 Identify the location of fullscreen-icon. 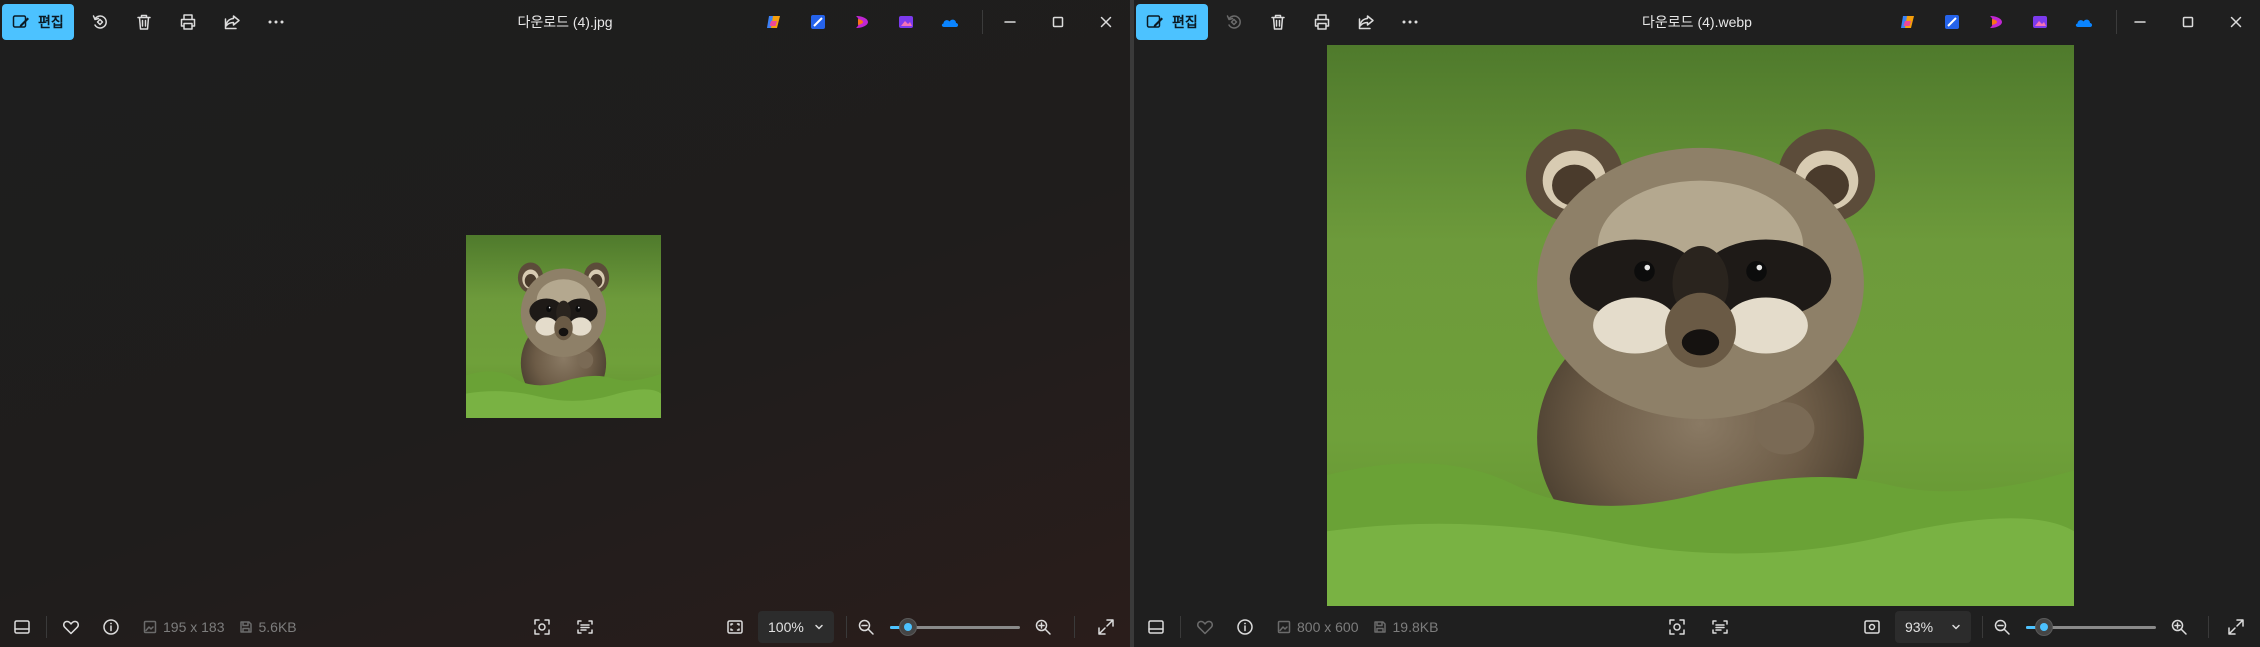
(2236, 627).